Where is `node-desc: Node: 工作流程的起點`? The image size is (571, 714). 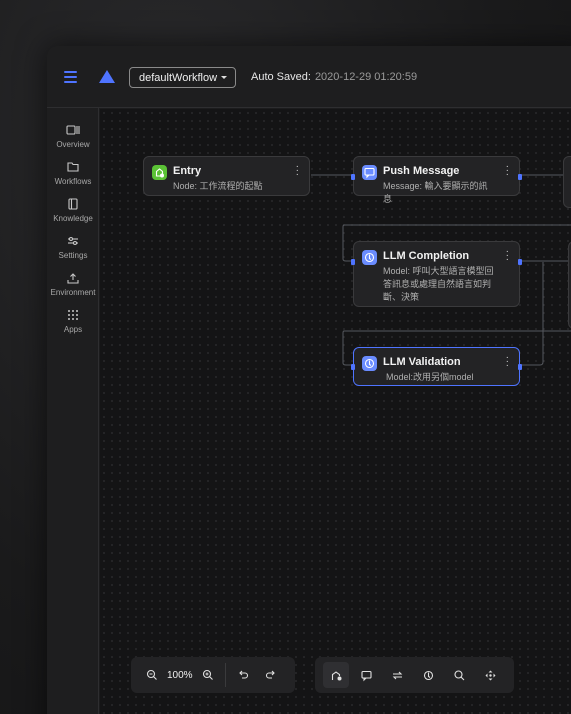
node-desc: Node: 工作流程的起點 is located at coordinates (218, 186).